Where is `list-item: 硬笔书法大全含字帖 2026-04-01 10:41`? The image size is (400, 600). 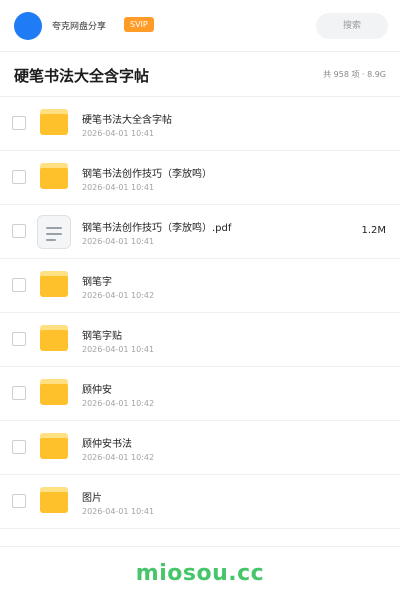 list-item: 硬笔书法大全含字帖 2026-04-01 10:41 is located at coordinates (200, 124).